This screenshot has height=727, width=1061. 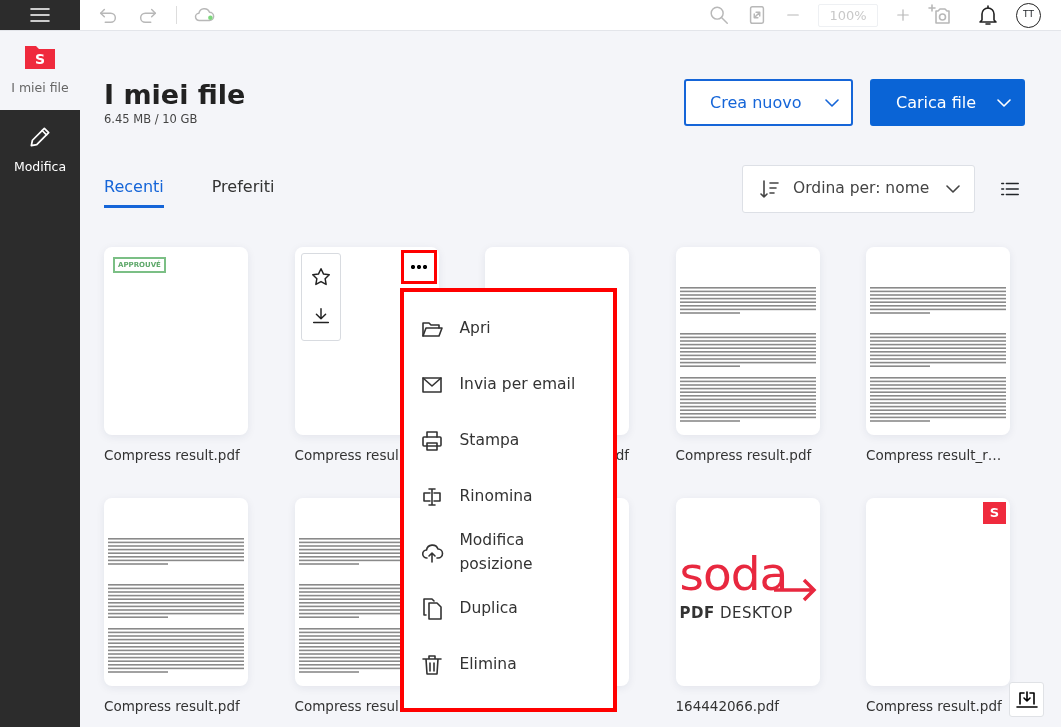 I want to click on file-name: 164442066.pdf, so click(x=765, y=706).